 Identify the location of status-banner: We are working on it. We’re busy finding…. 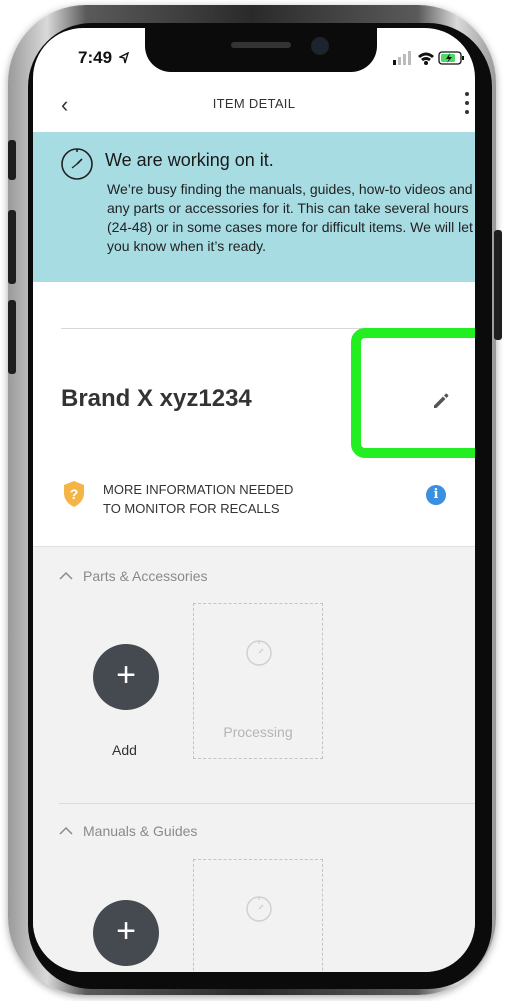
(254, 207).